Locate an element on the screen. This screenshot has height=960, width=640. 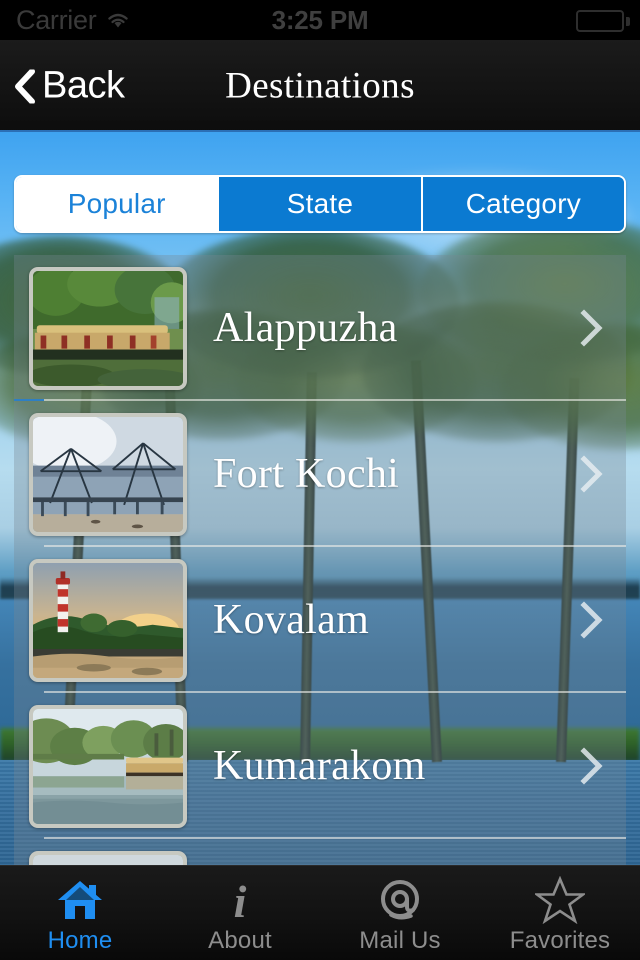
battery-cap is located at coordinates (628, 21).